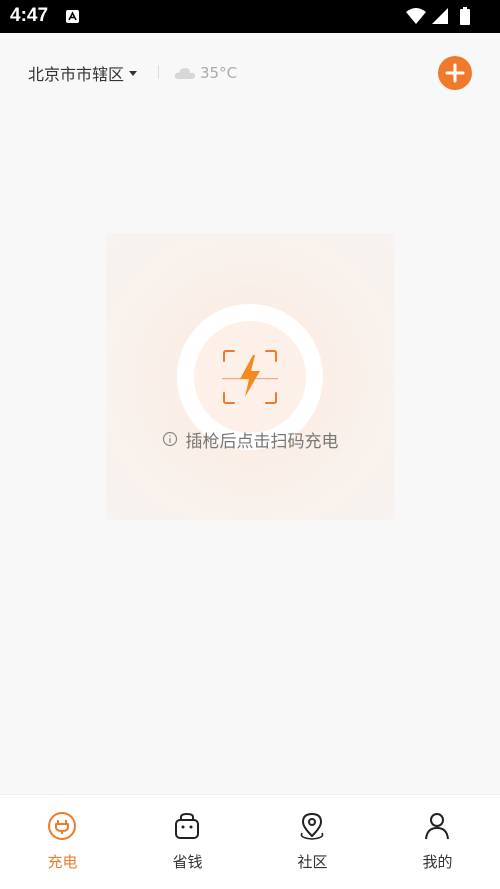  Describe the element at coordinates (133, 73) in the screenshot. I see `caret-down-icon` at that location.